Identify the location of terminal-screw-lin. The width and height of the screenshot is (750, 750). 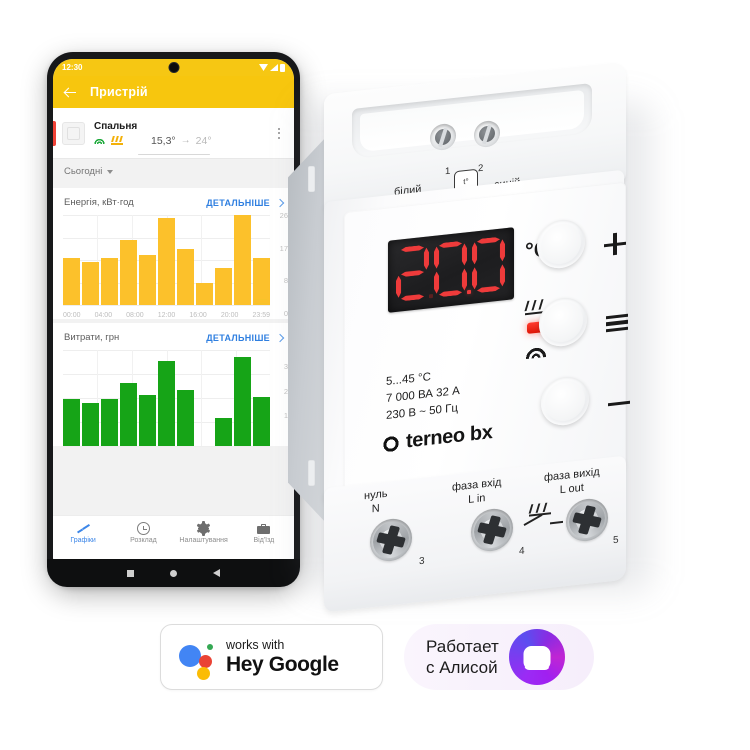
(492, 530).